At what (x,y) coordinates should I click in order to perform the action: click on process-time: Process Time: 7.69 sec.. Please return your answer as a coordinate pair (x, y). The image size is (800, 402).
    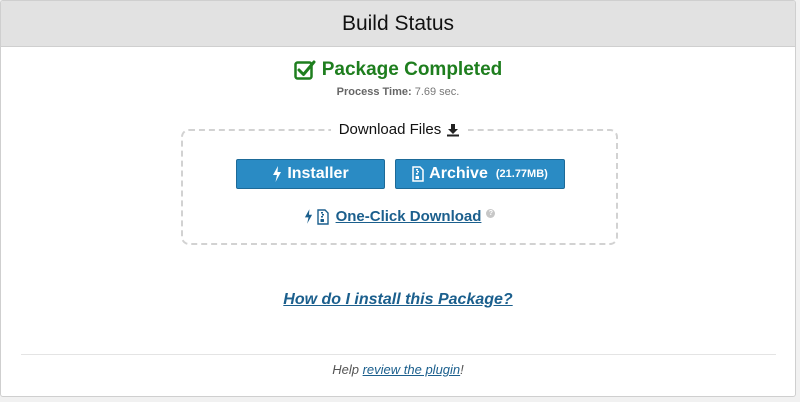
    Looking at the image, I should click on (398, 92).